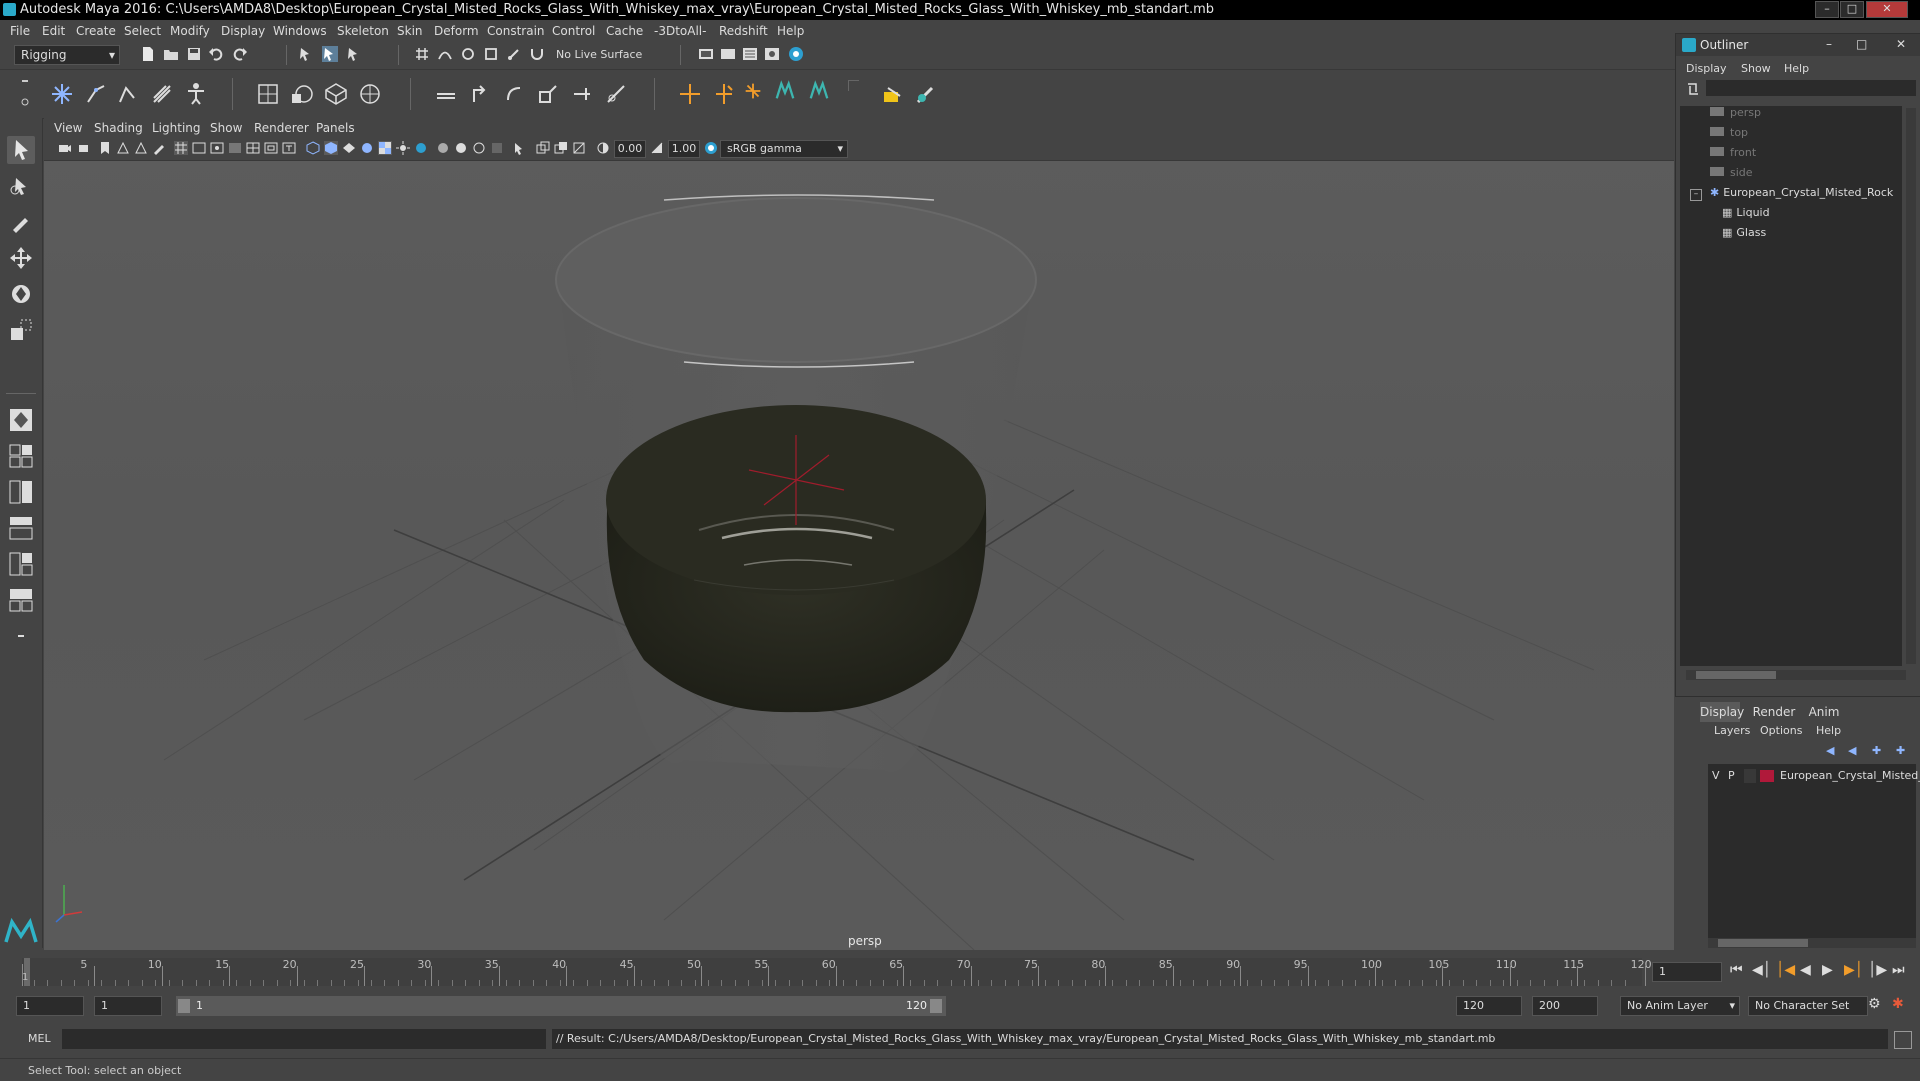 The width and height of the screenshot is (1920, 1081). I want to click on safe-action-icon, so click(271, 148).